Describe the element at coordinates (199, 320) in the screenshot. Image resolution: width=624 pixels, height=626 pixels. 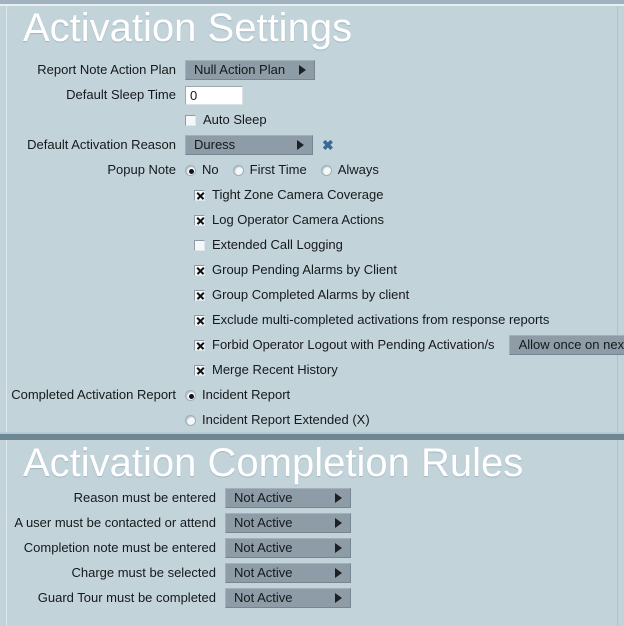
I see `checkbox-exclude-multi-completed-activations-box` at that location.